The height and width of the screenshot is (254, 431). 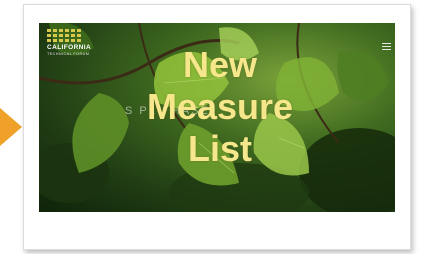 I want to click on overlay-line-1: New, so click(x=220, y=64).